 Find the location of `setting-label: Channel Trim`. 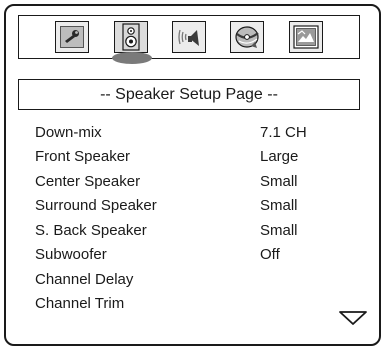

setting-label: Channel Trim is located at coordinates (80, 304).